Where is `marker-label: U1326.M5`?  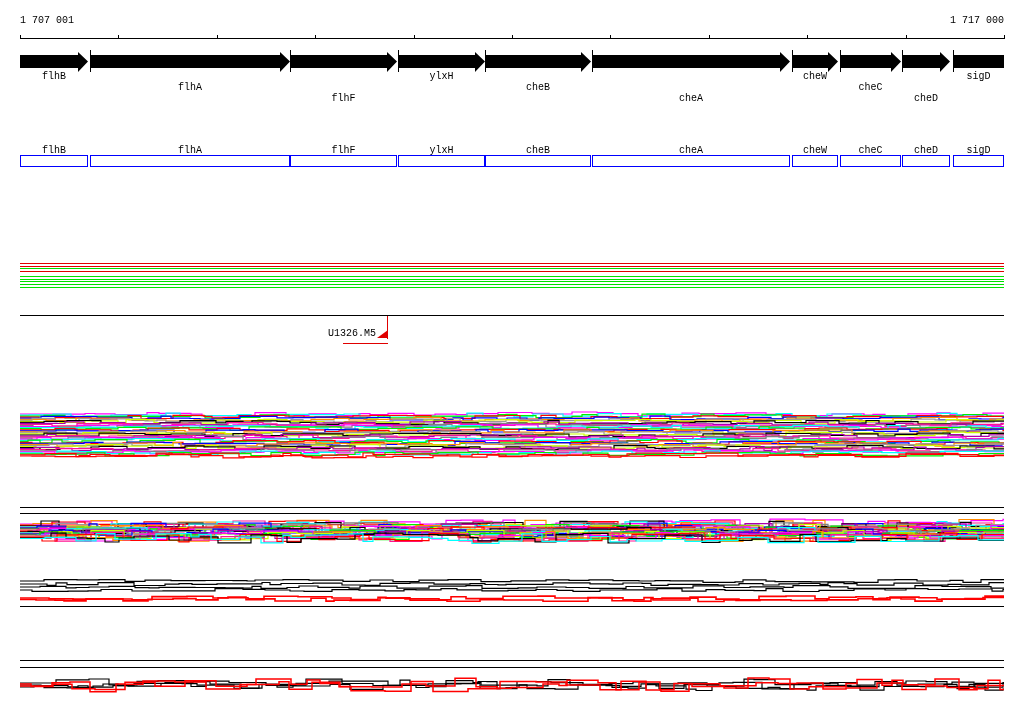
marker-label: U1326.M5 is located at coordinates (352, 333).